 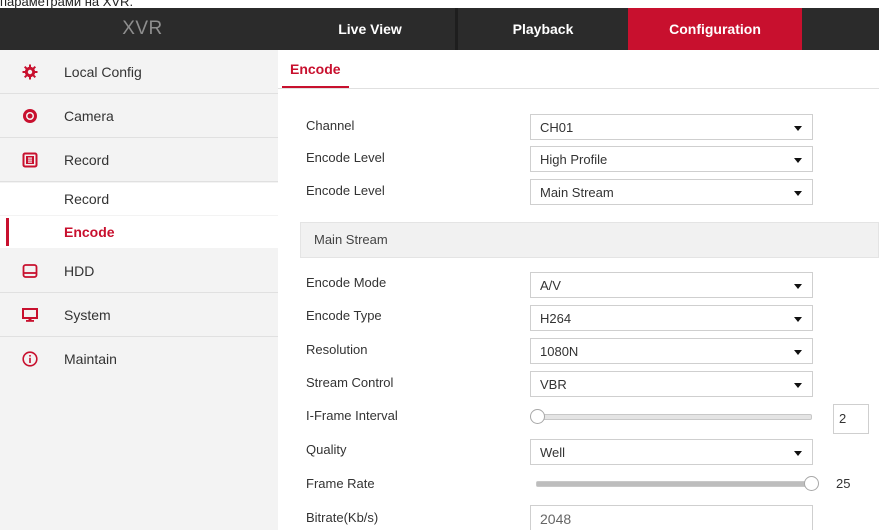 What do you see at coordinates (330, 125) in the screenshot?
I see `channel-label: Channel` at bounding box center [330, 125].